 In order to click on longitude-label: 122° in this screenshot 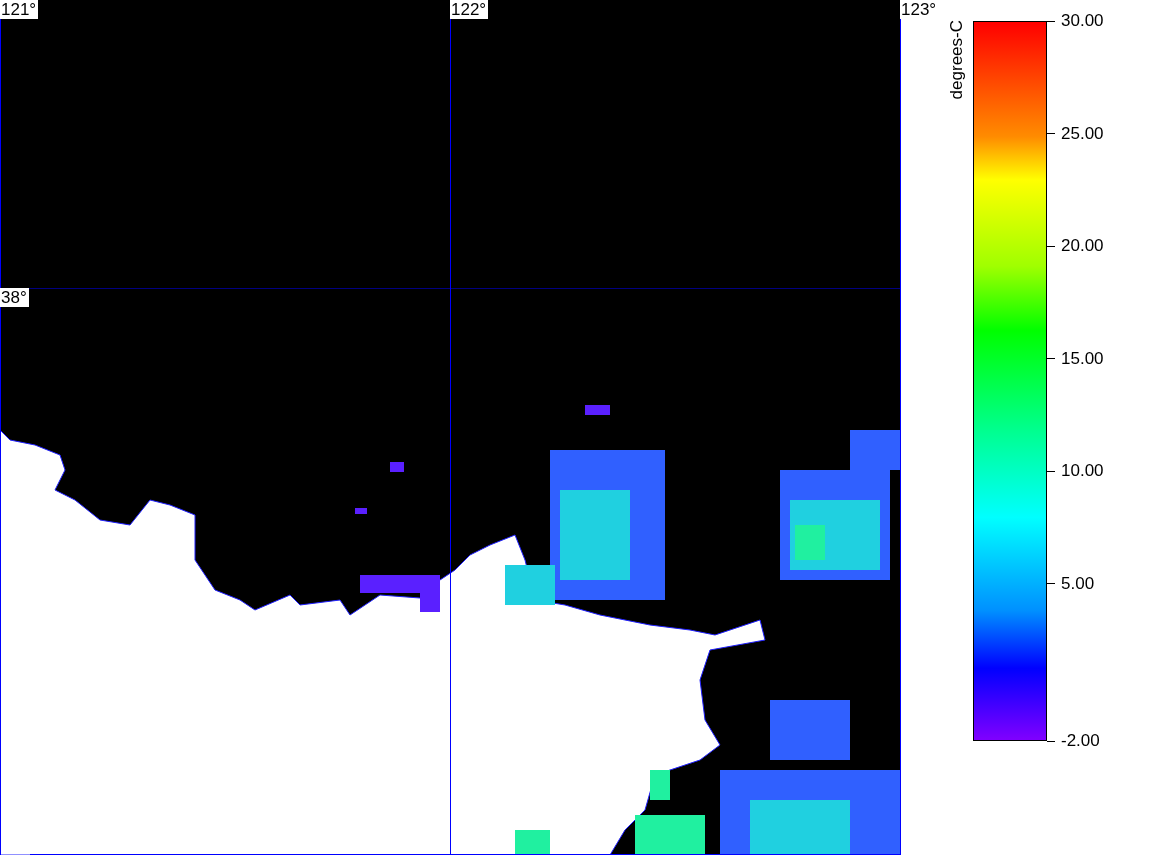, I will do `click(469, 9)`.